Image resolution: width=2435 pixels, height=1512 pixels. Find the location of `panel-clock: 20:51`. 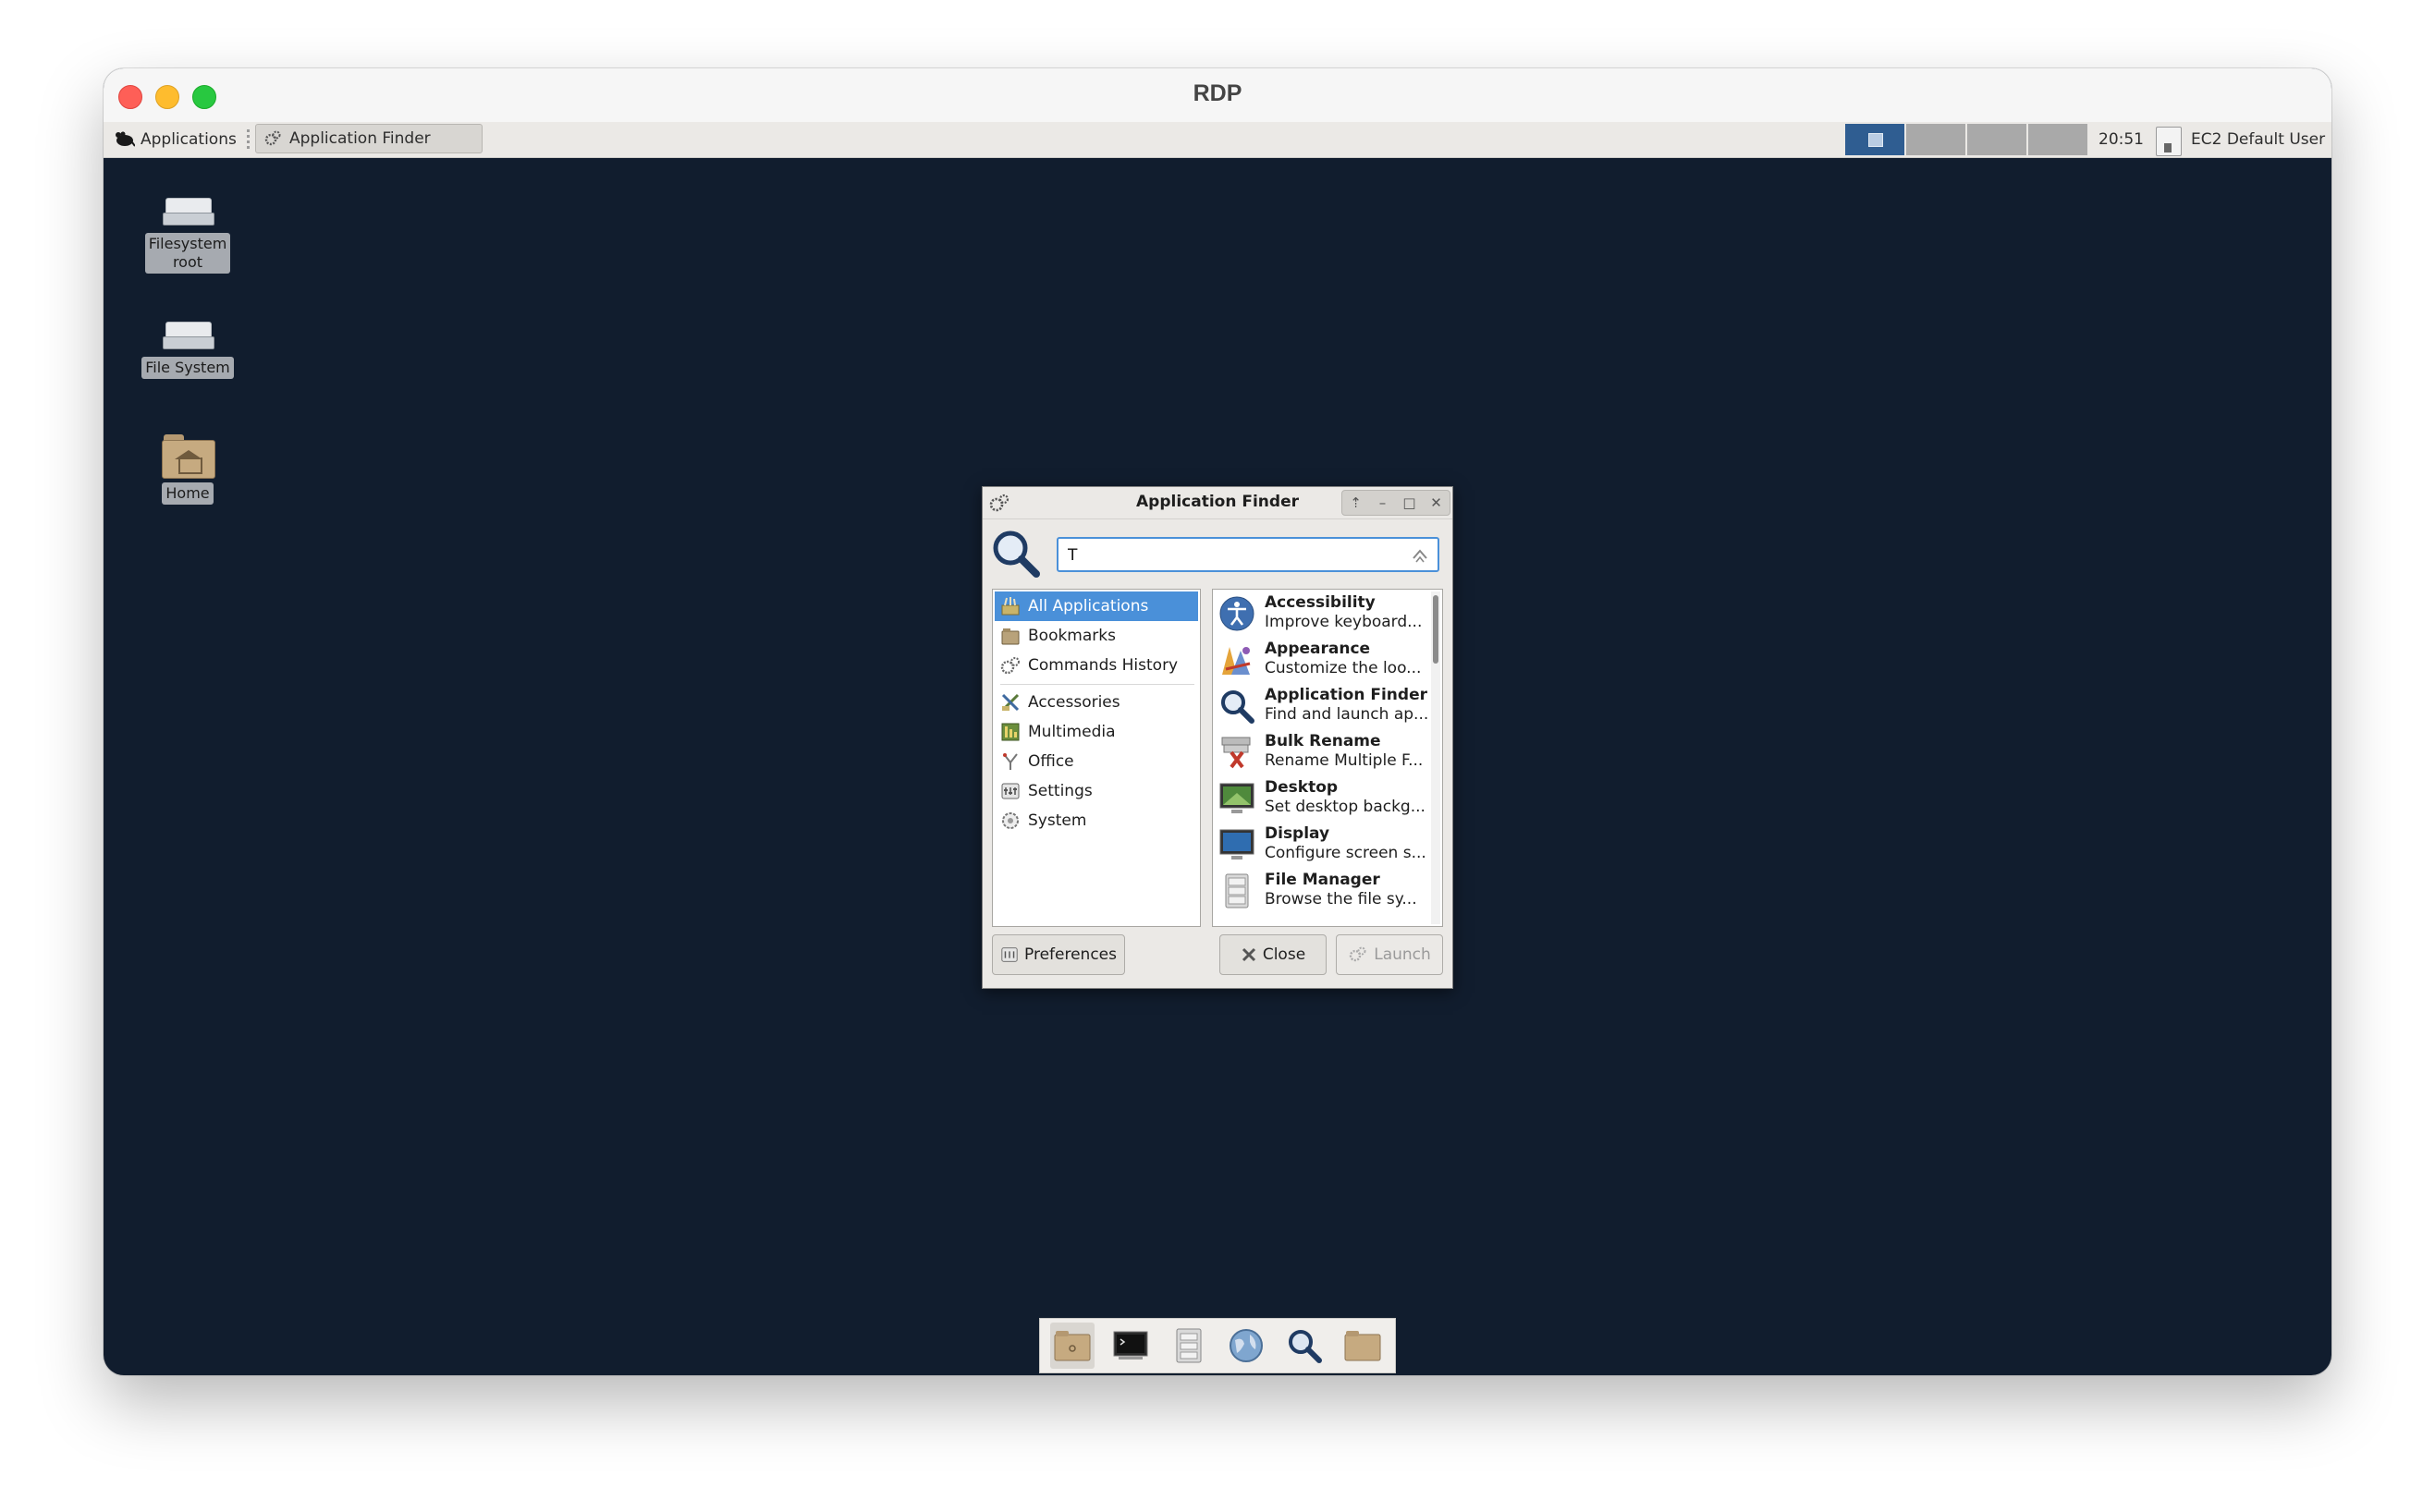

panel-clock: 20:51 is located at coordinates (2121, 140).